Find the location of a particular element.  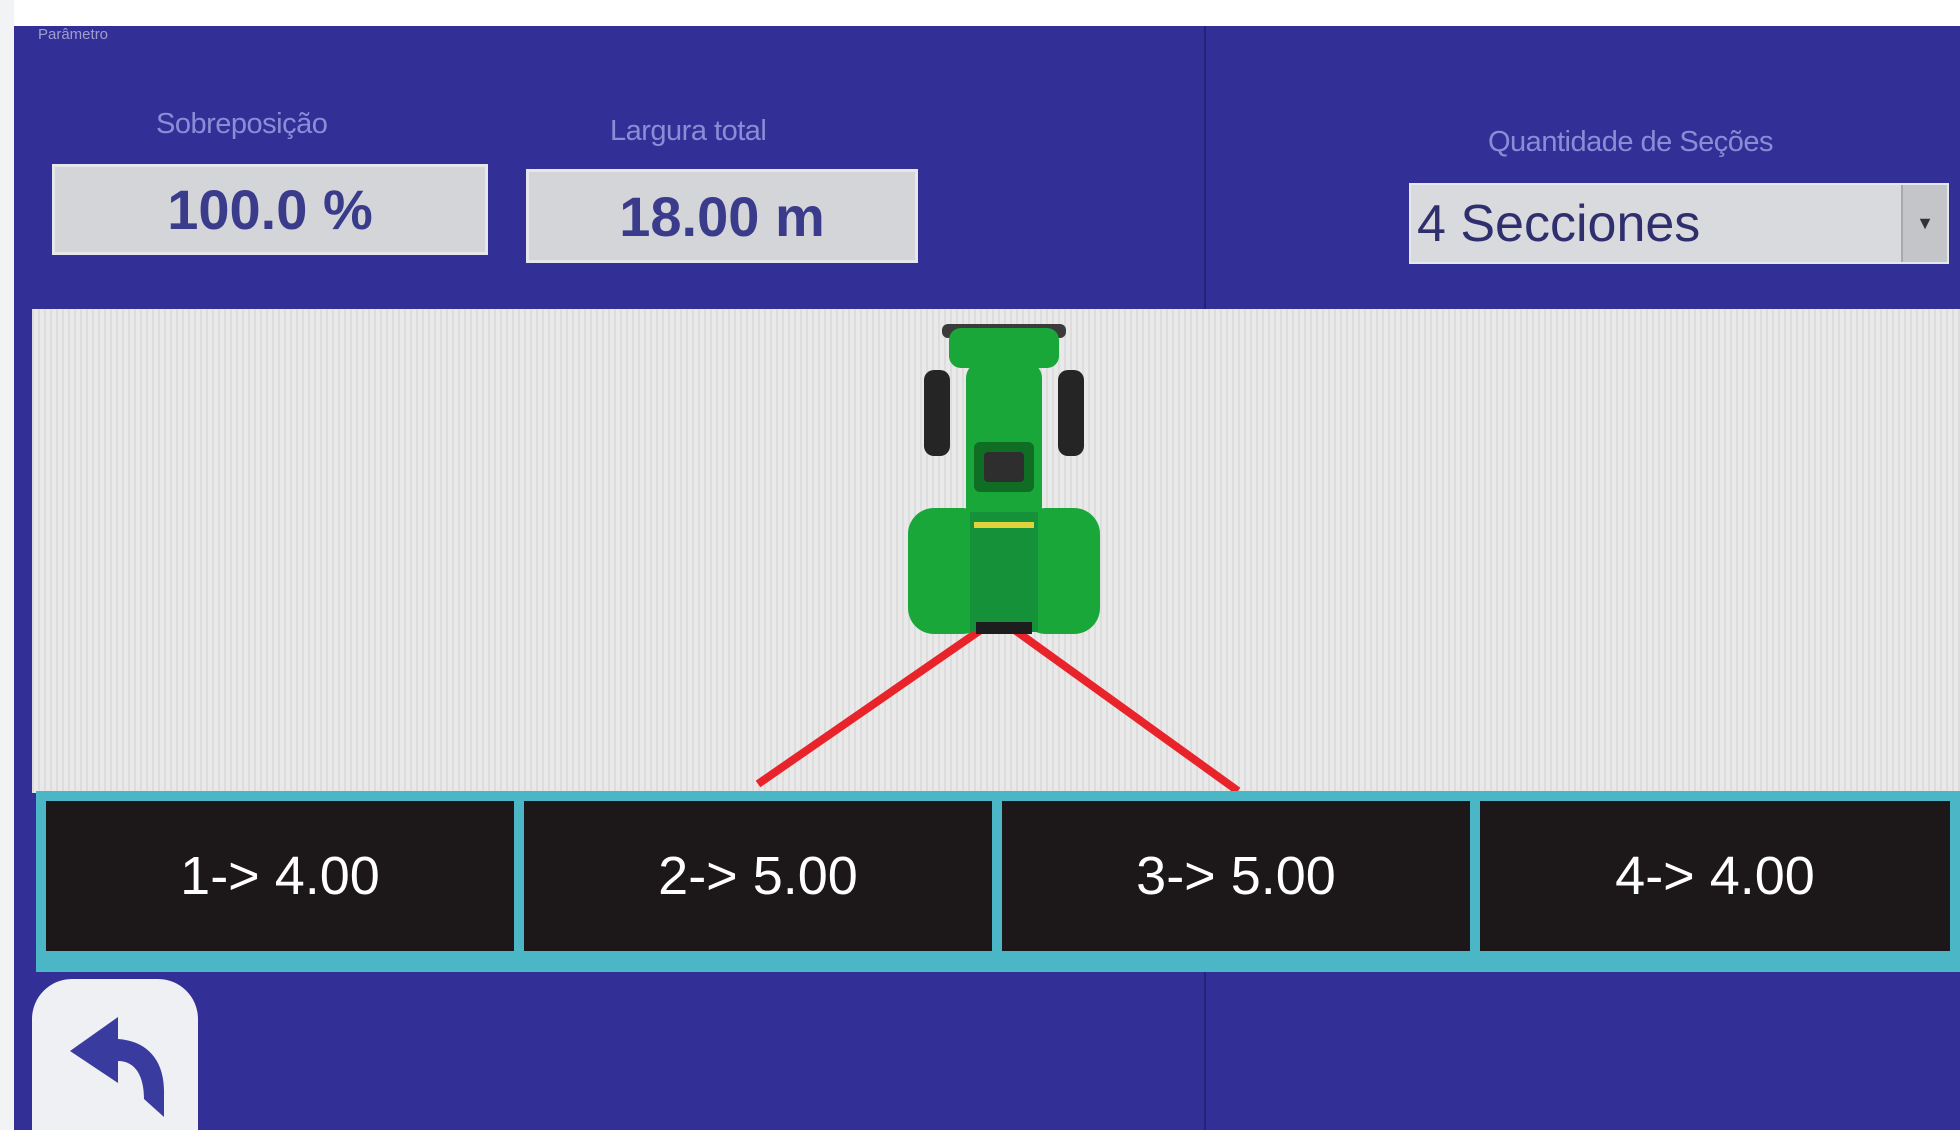

photo-border-top is located at coordinates (980, 13).